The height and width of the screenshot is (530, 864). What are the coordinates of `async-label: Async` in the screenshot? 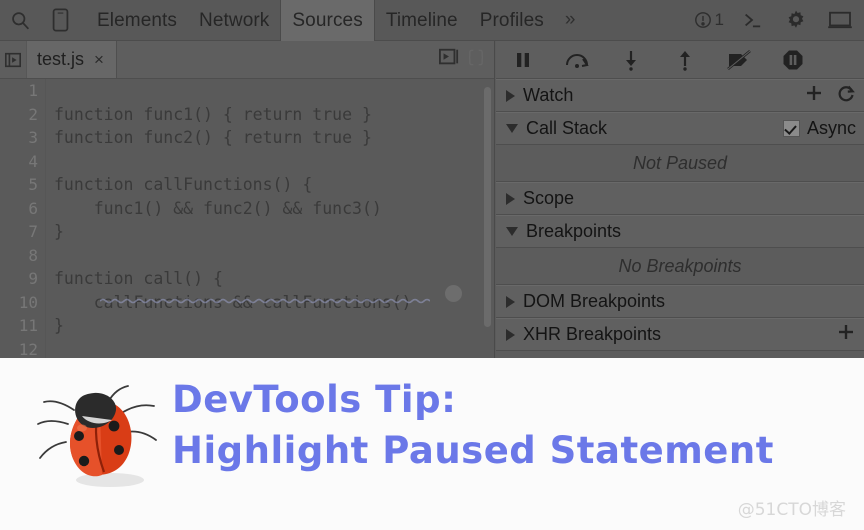 It's located at (831, 128).